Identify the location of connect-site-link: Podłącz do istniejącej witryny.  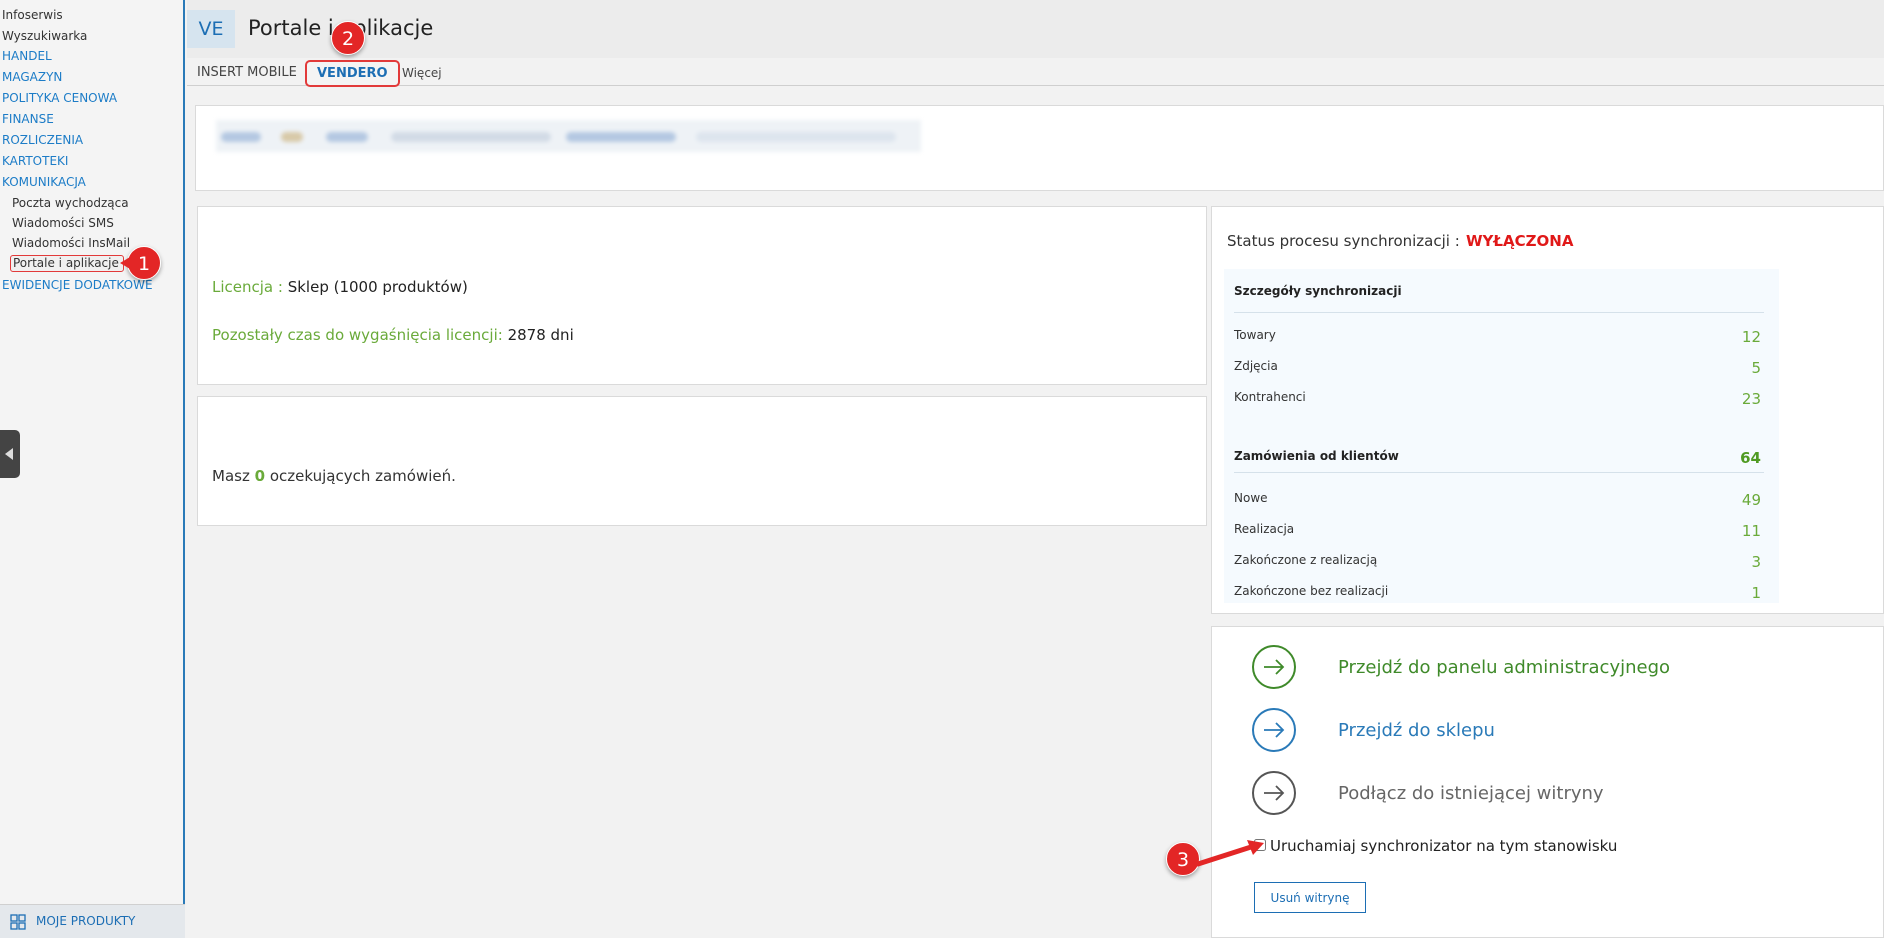
(1462, 793).